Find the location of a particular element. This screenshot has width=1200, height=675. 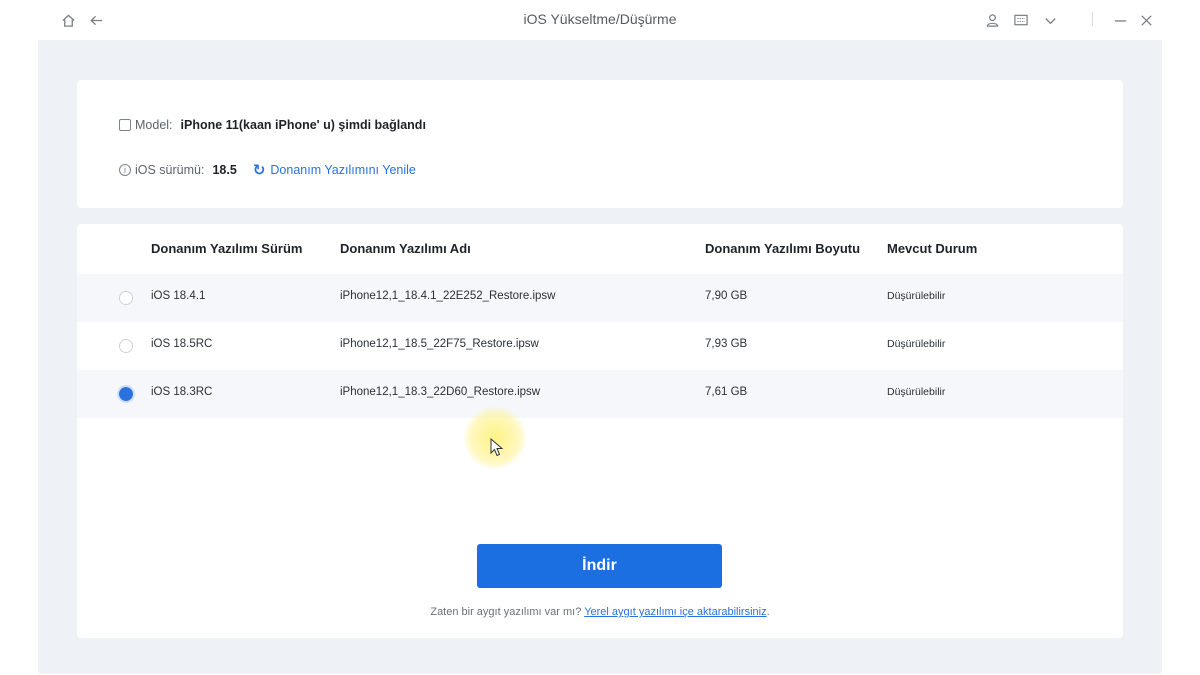

refresh-firmware-link: ↻ Donanım Yazılımını Yenile is located at coordinates (334, 170).